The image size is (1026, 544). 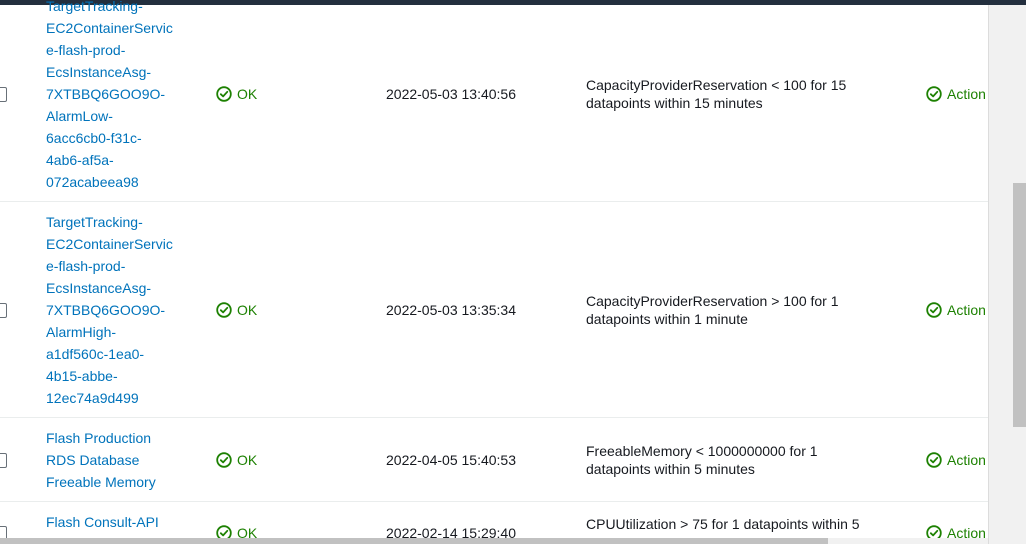 I want to click on horizontal-scrollbar, so click(x=494, y=541).